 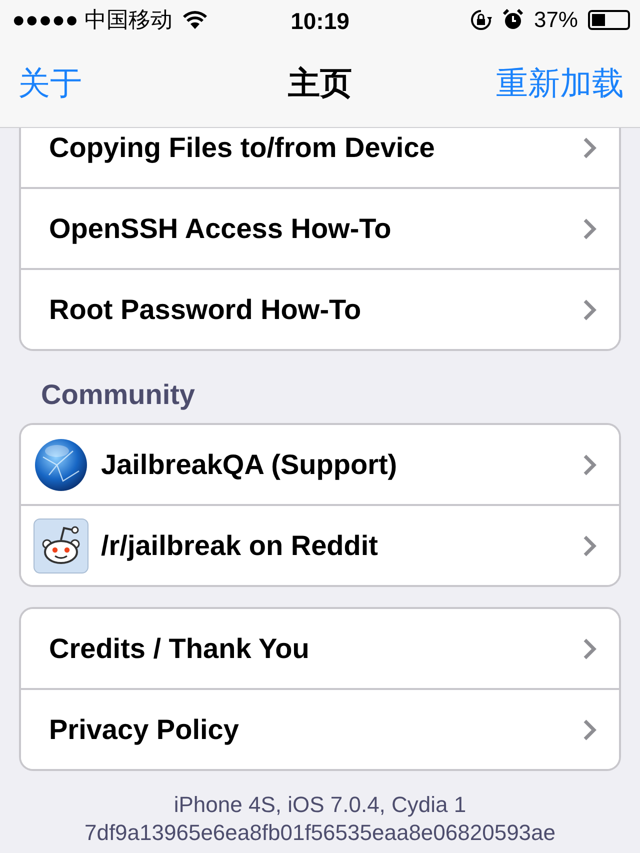 What do you see at coordinates (194, 20) in the screenshot?
I see `wifi-icon` at bounding box center [194, 20].